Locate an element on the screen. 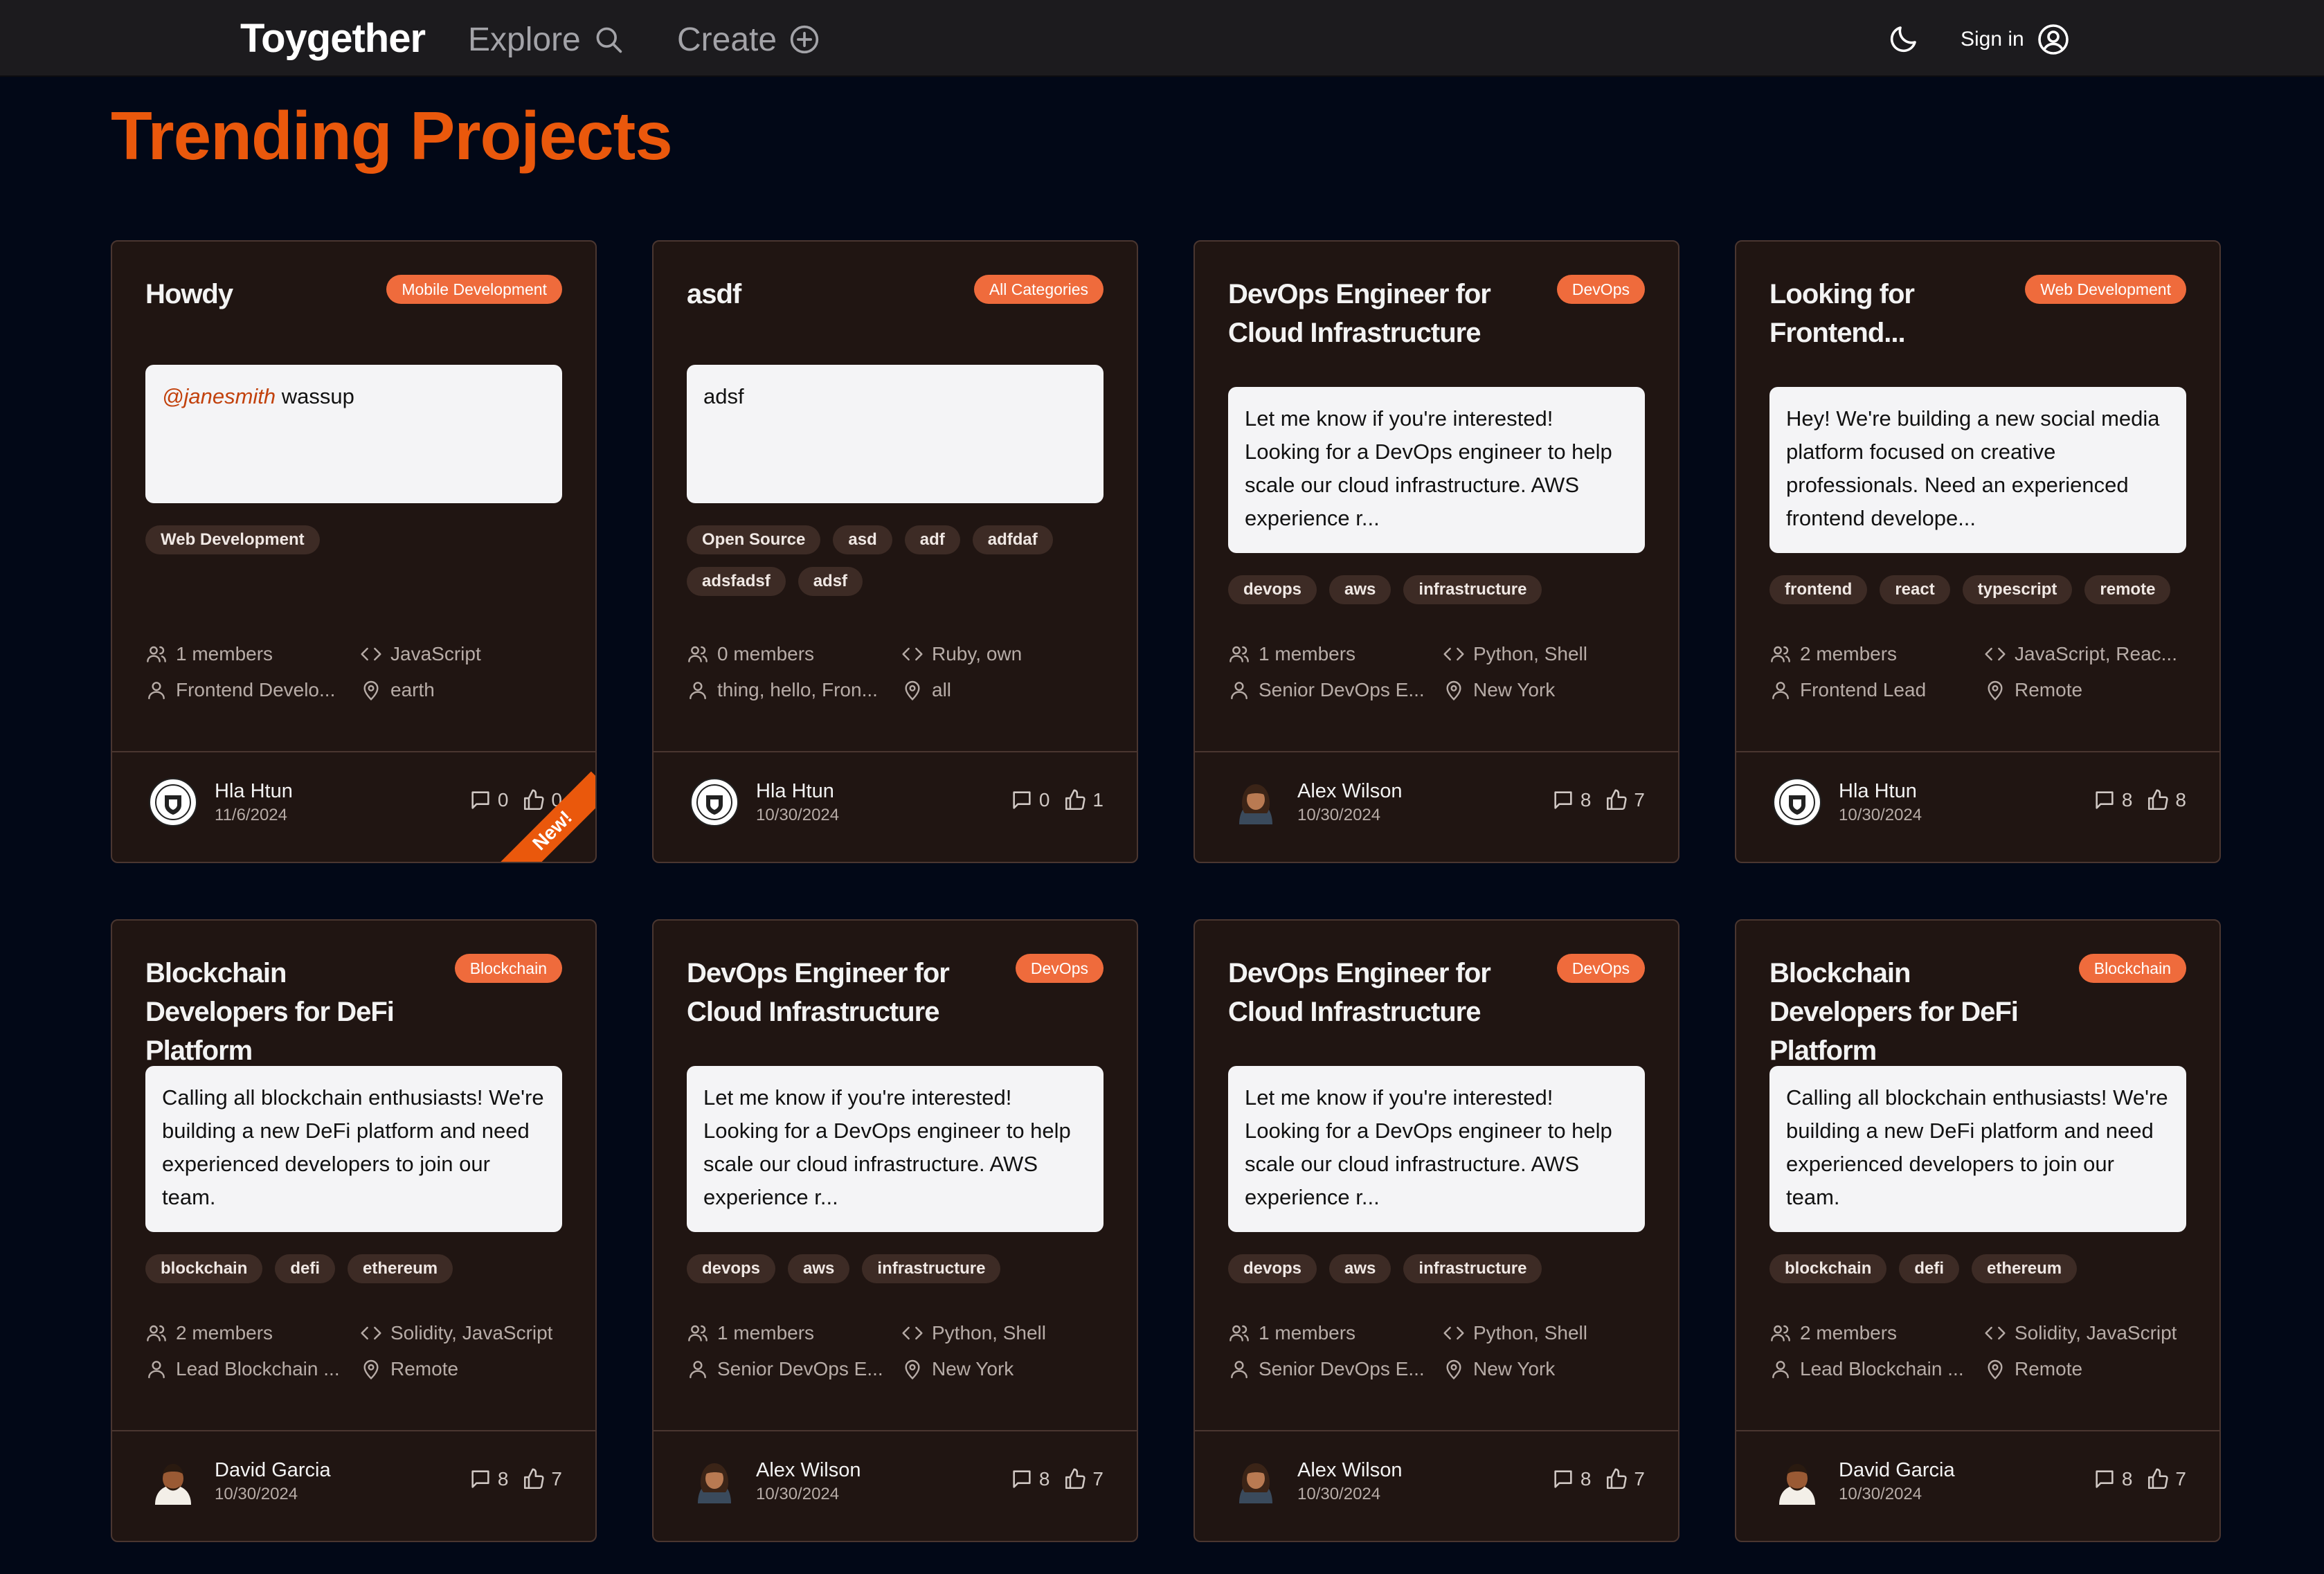 Image resolution: width=2324 pixels, height=1574 pixels. tag-chip: react is located at coordinates (1915, 589).